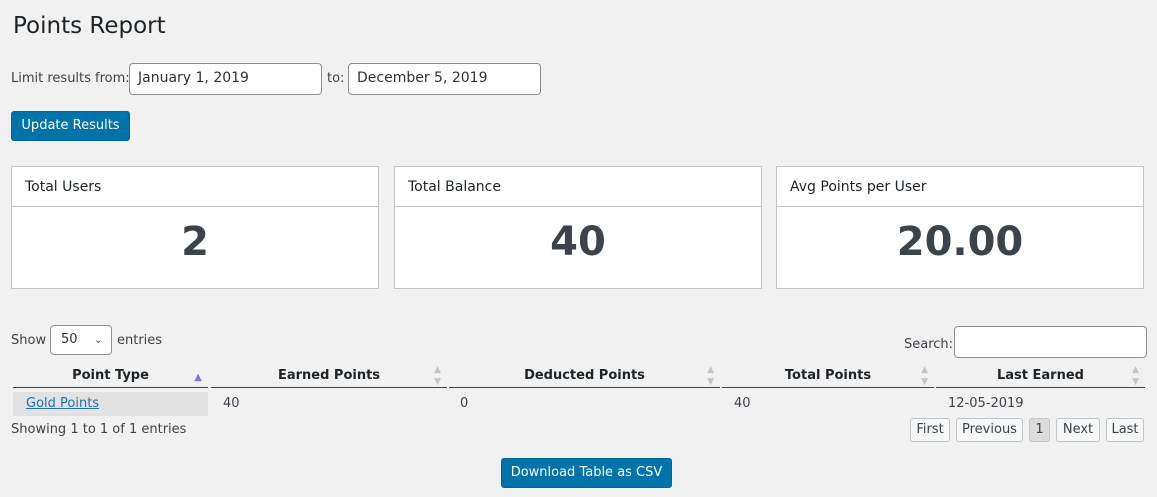 This screenshot has height=497, width=1157. I want to click on stat-title: Total Users, so click(195, 187).